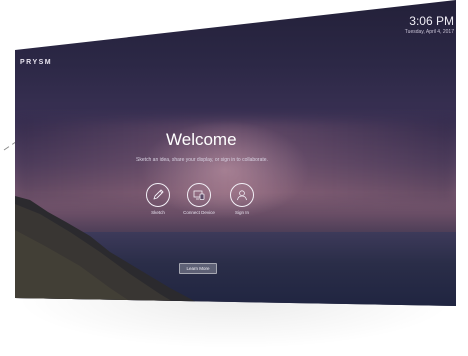  Describe the element at coordinates (158, 212) in the screenshot. I see `sketch-label: Sketch` at that location.